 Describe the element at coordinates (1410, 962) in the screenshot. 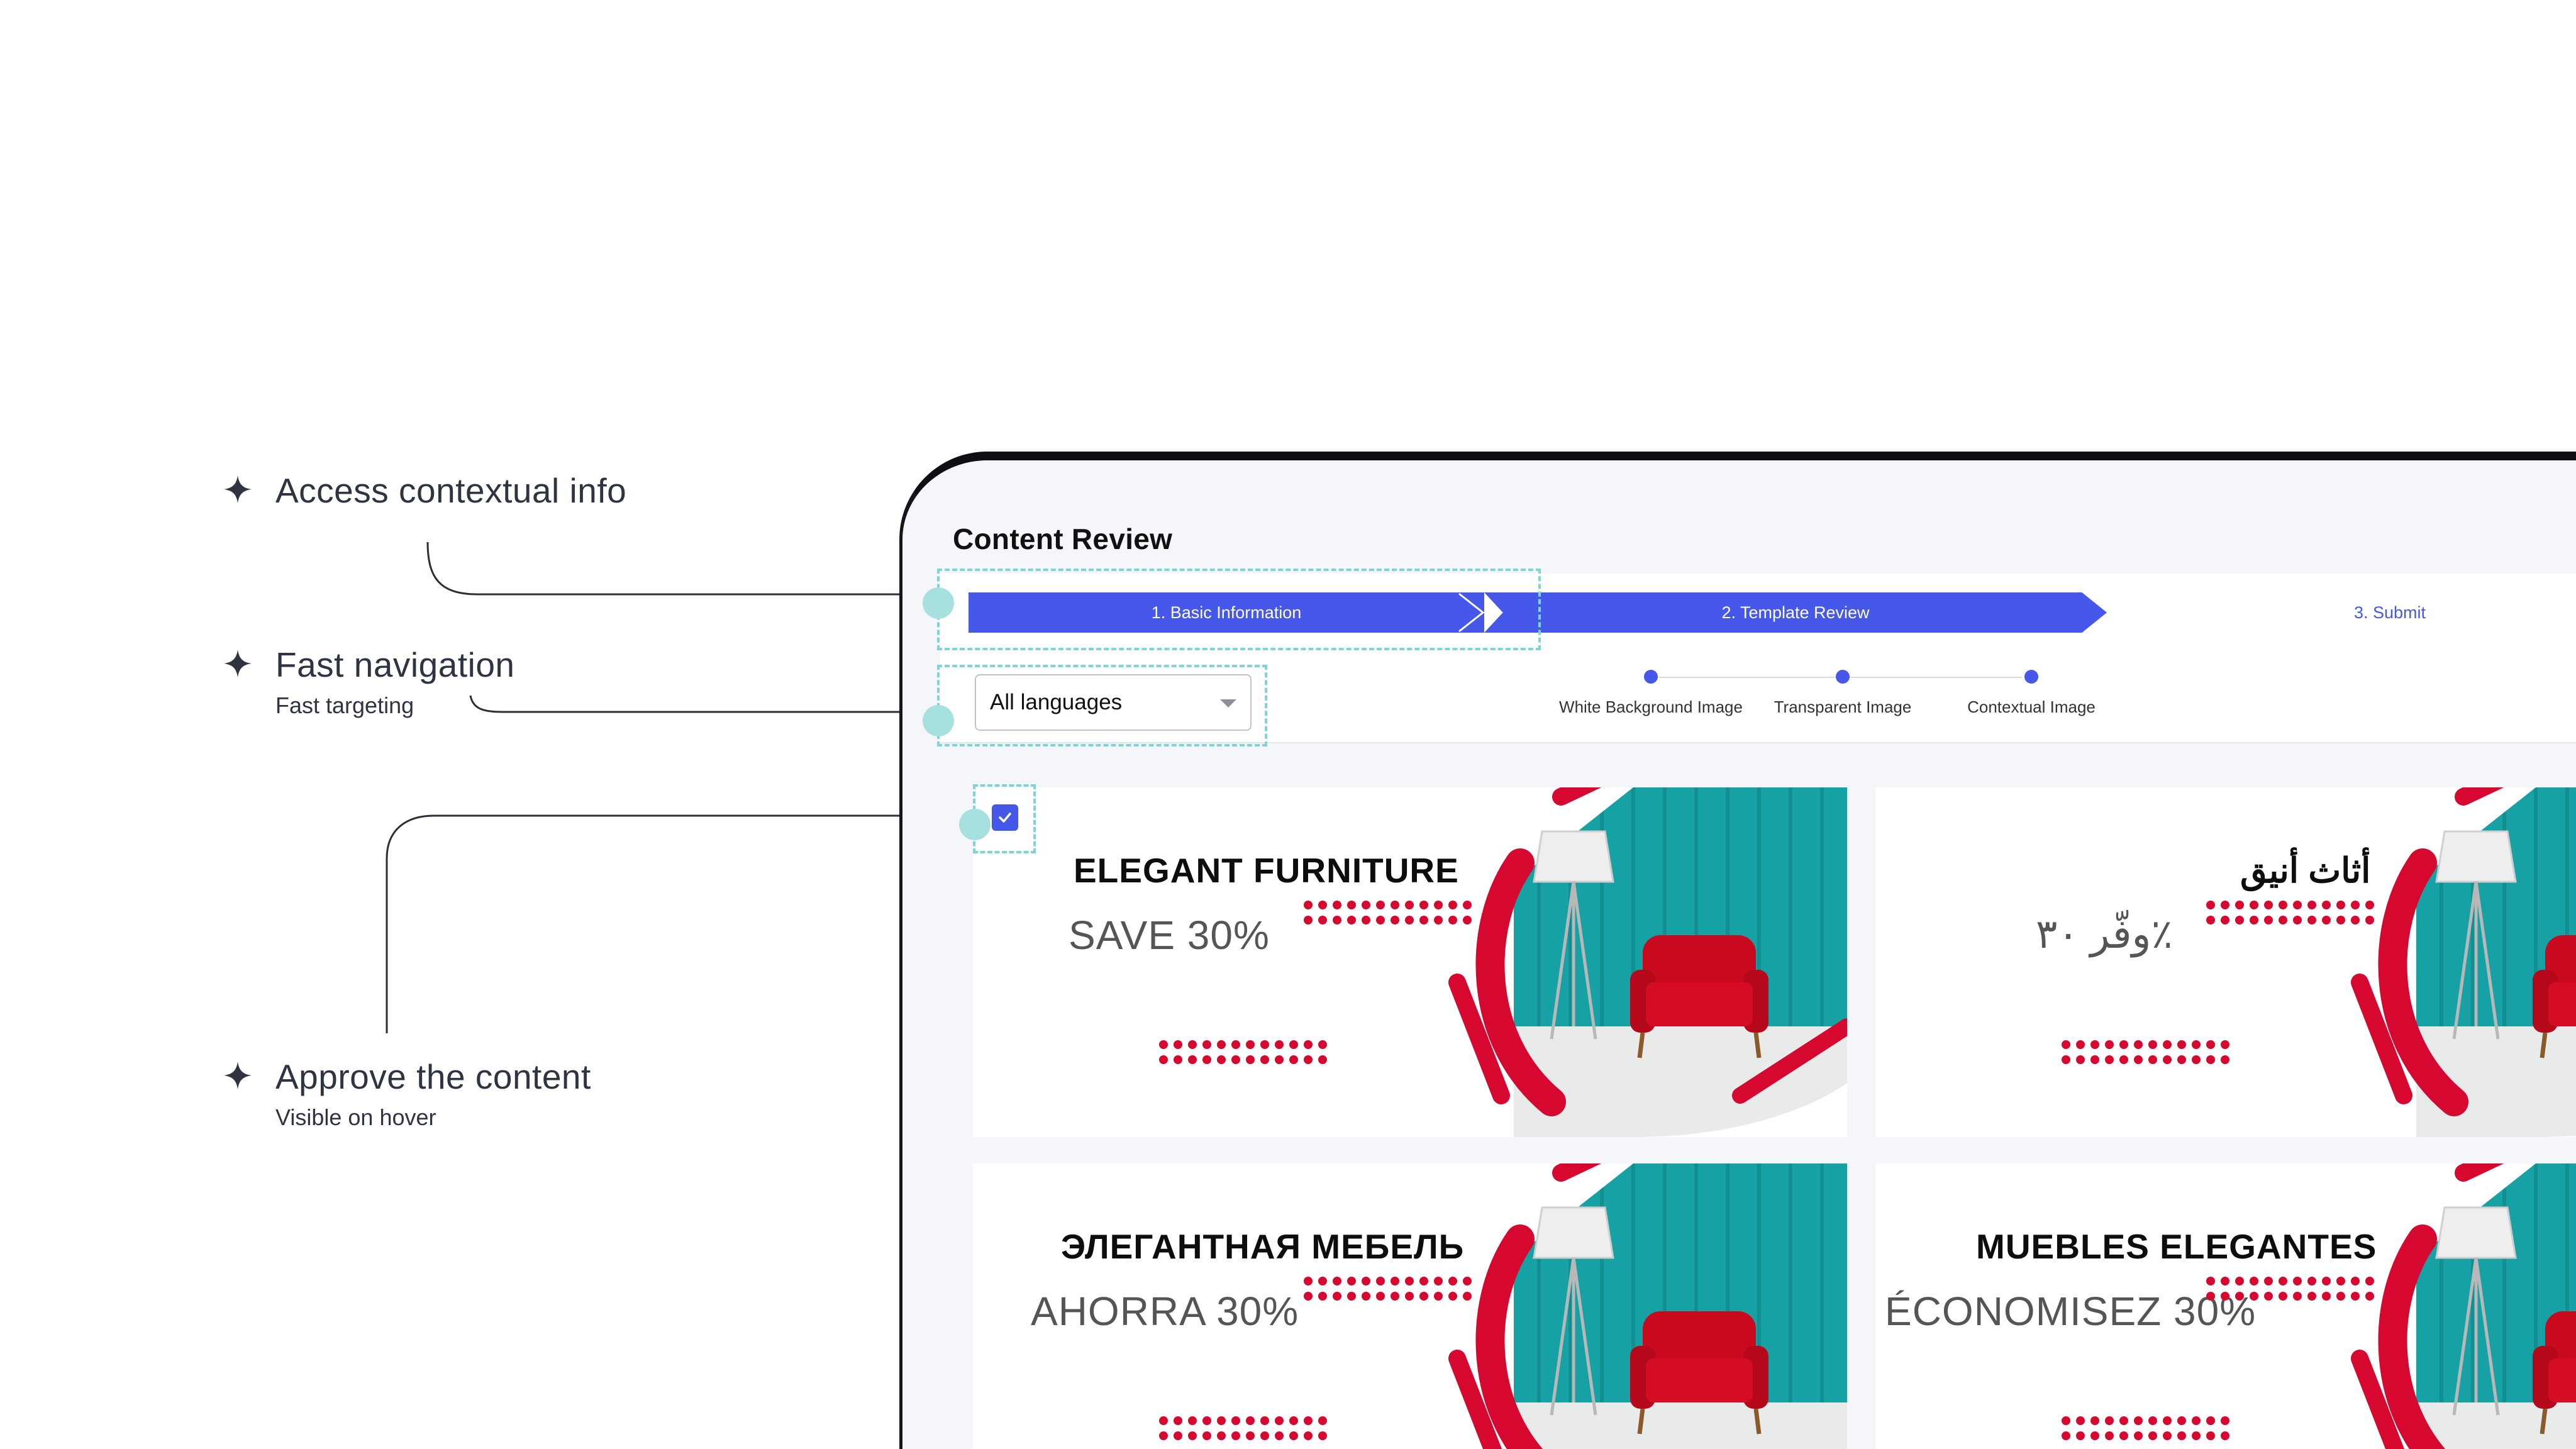

I see `banner-card: ELEGANT FURNITURE SAVE 30%` at that location.